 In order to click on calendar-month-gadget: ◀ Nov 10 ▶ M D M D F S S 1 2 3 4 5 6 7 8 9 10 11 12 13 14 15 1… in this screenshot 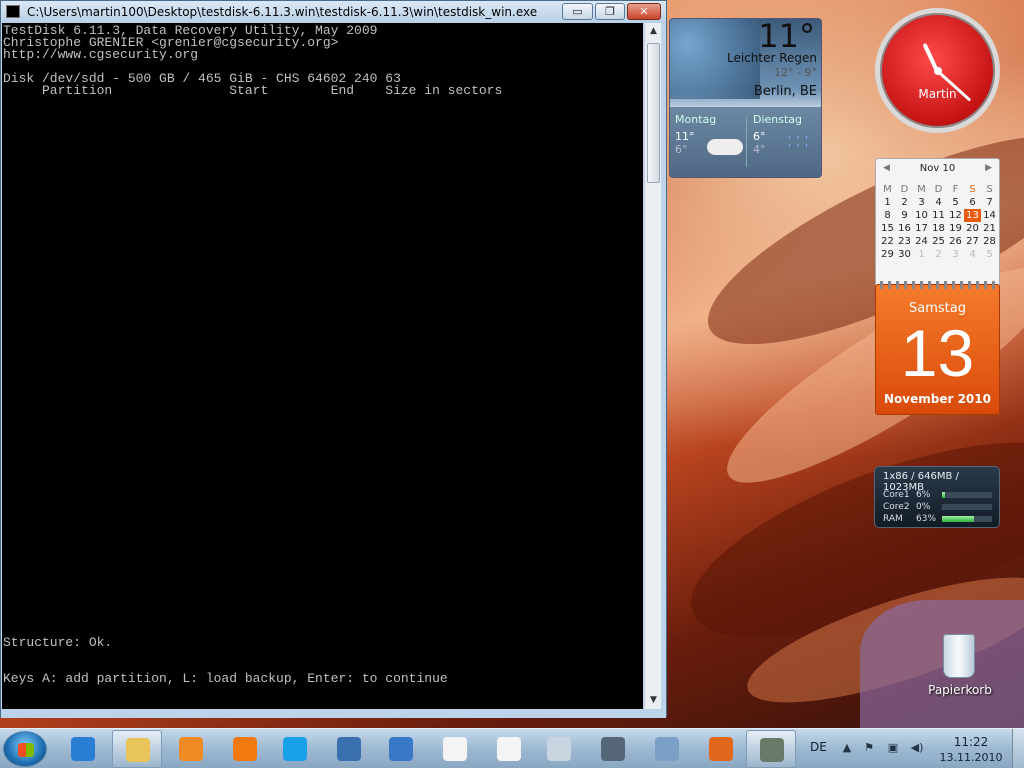, I will do `click(937, 223)`.